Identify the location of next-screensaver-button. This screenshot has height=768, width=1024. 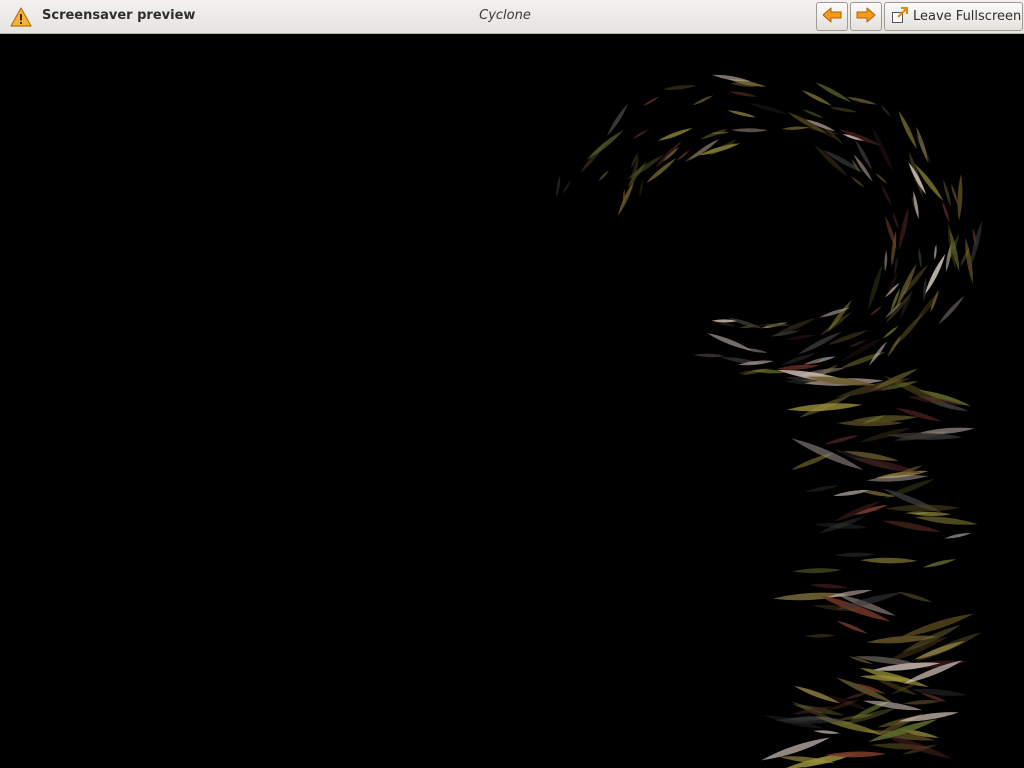
(866, 16).